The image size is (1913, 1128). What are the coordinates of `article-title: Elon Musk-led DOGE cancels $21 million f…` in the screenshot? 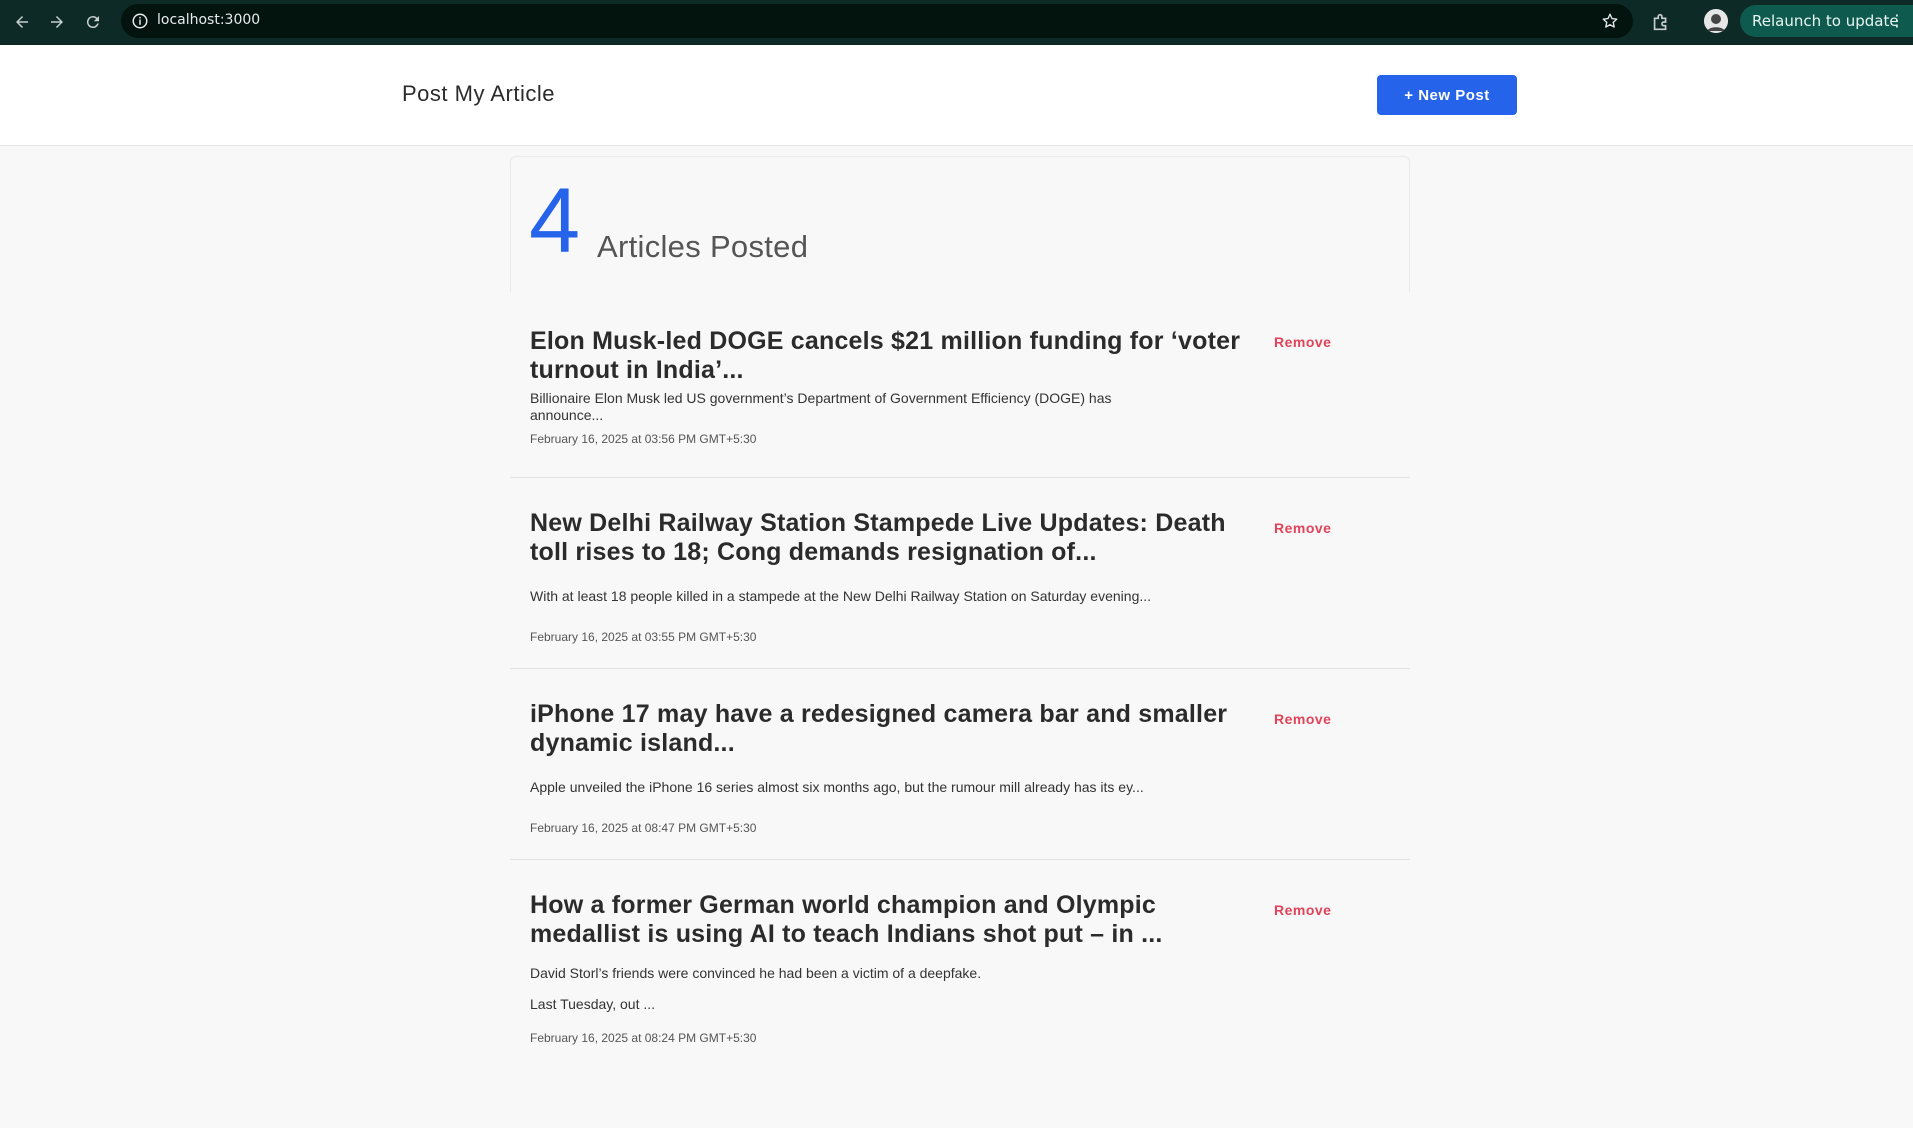 It's located at (890, 356).